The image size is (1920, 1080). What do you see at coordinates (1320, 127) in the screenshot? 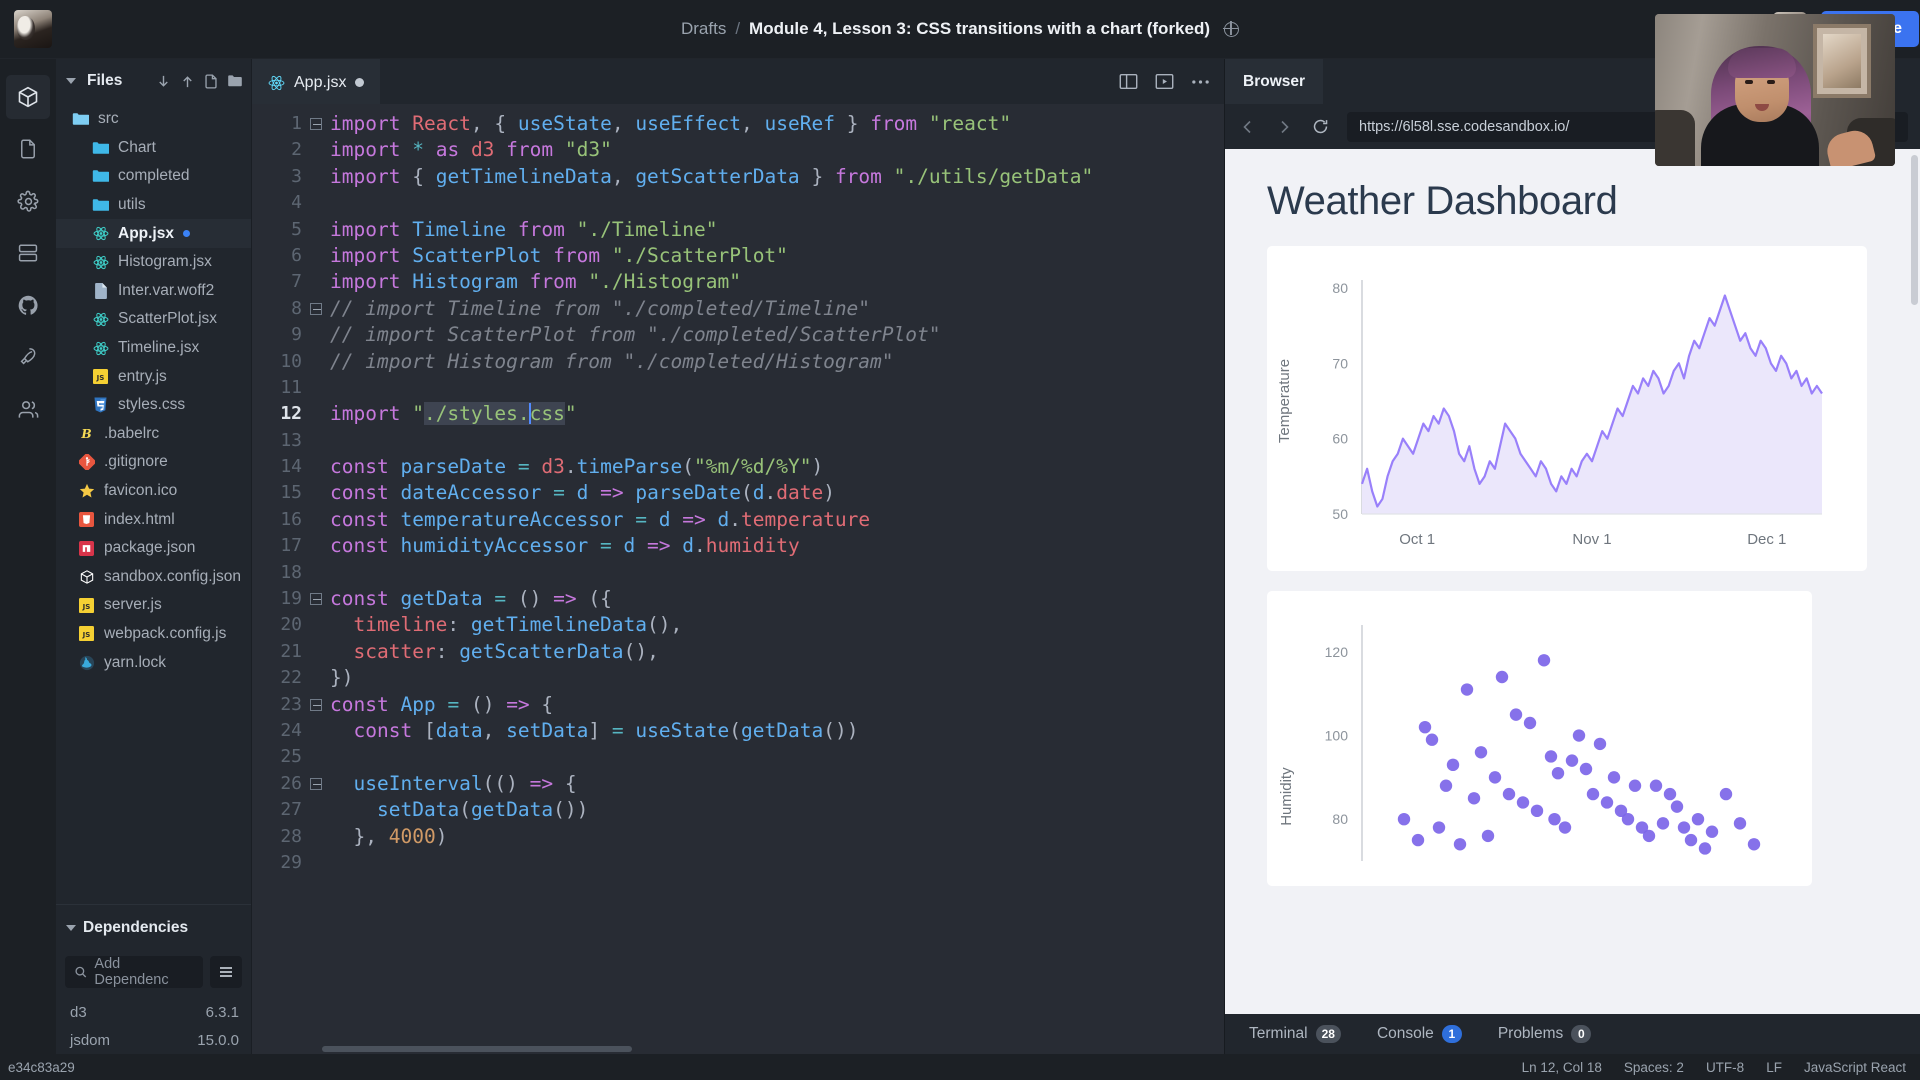
I see `reload-icon` at bounding box center [1320, 127].